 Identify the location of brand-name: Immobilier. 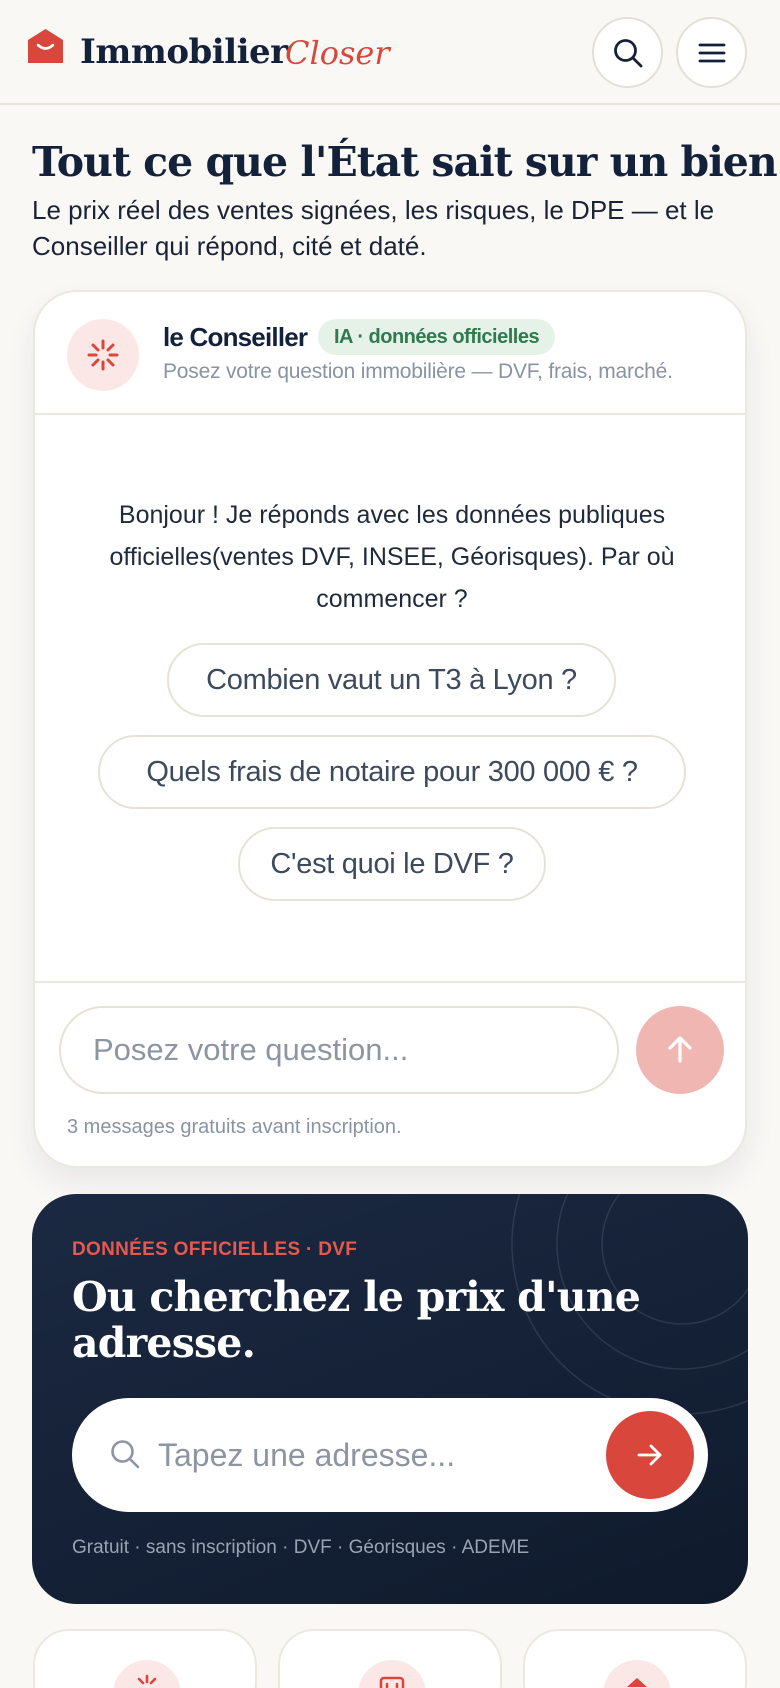
(184, 52).